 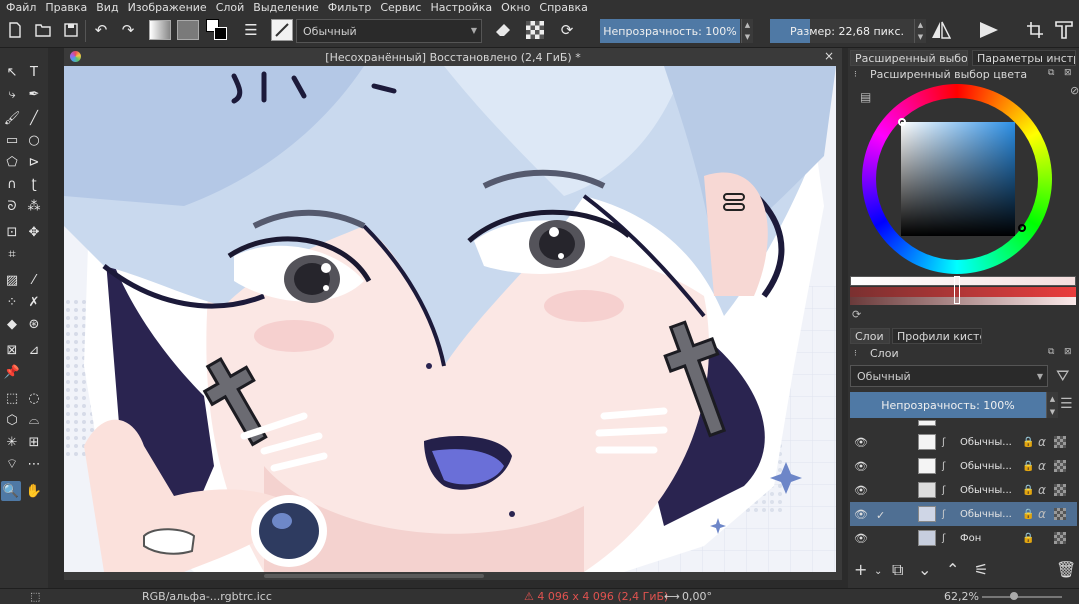 What do you see at coordinates (251, 30) in the screenshot?
I see `brush-settings-icon: ☰` at bounding box center [251, 30].